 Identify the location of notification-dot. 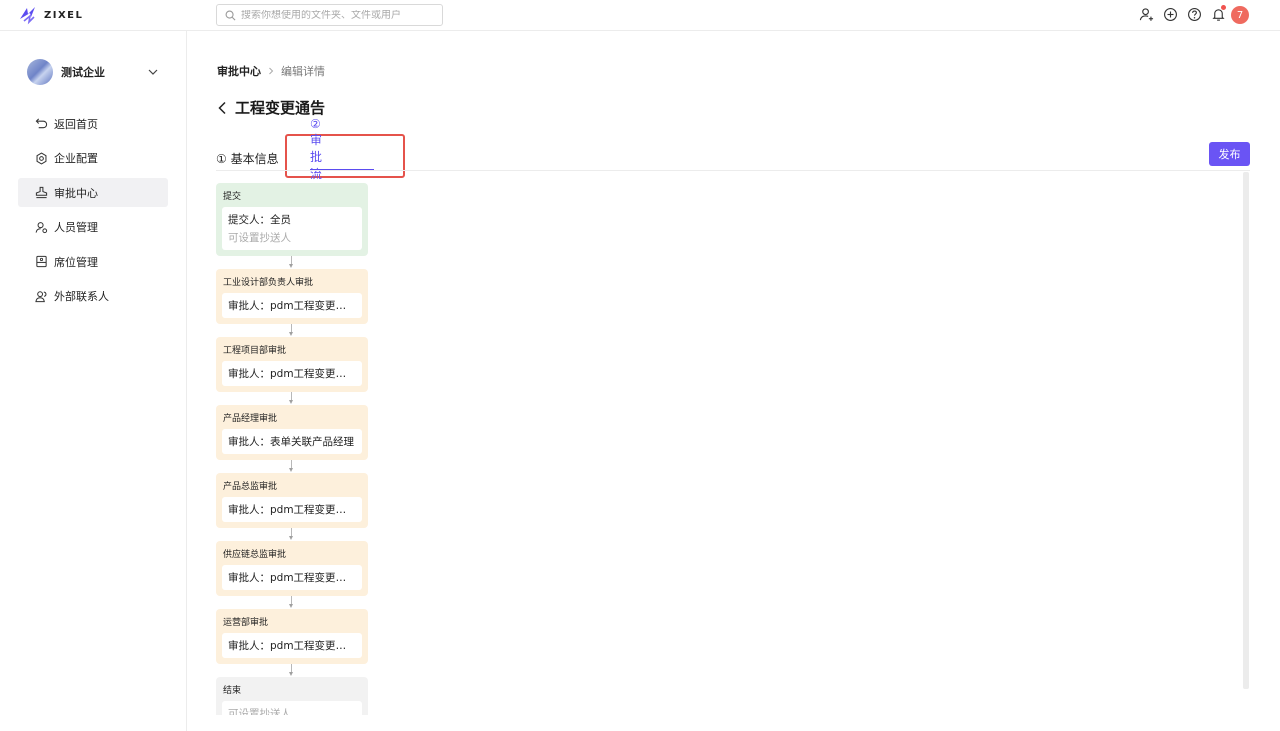
(1223, 7).